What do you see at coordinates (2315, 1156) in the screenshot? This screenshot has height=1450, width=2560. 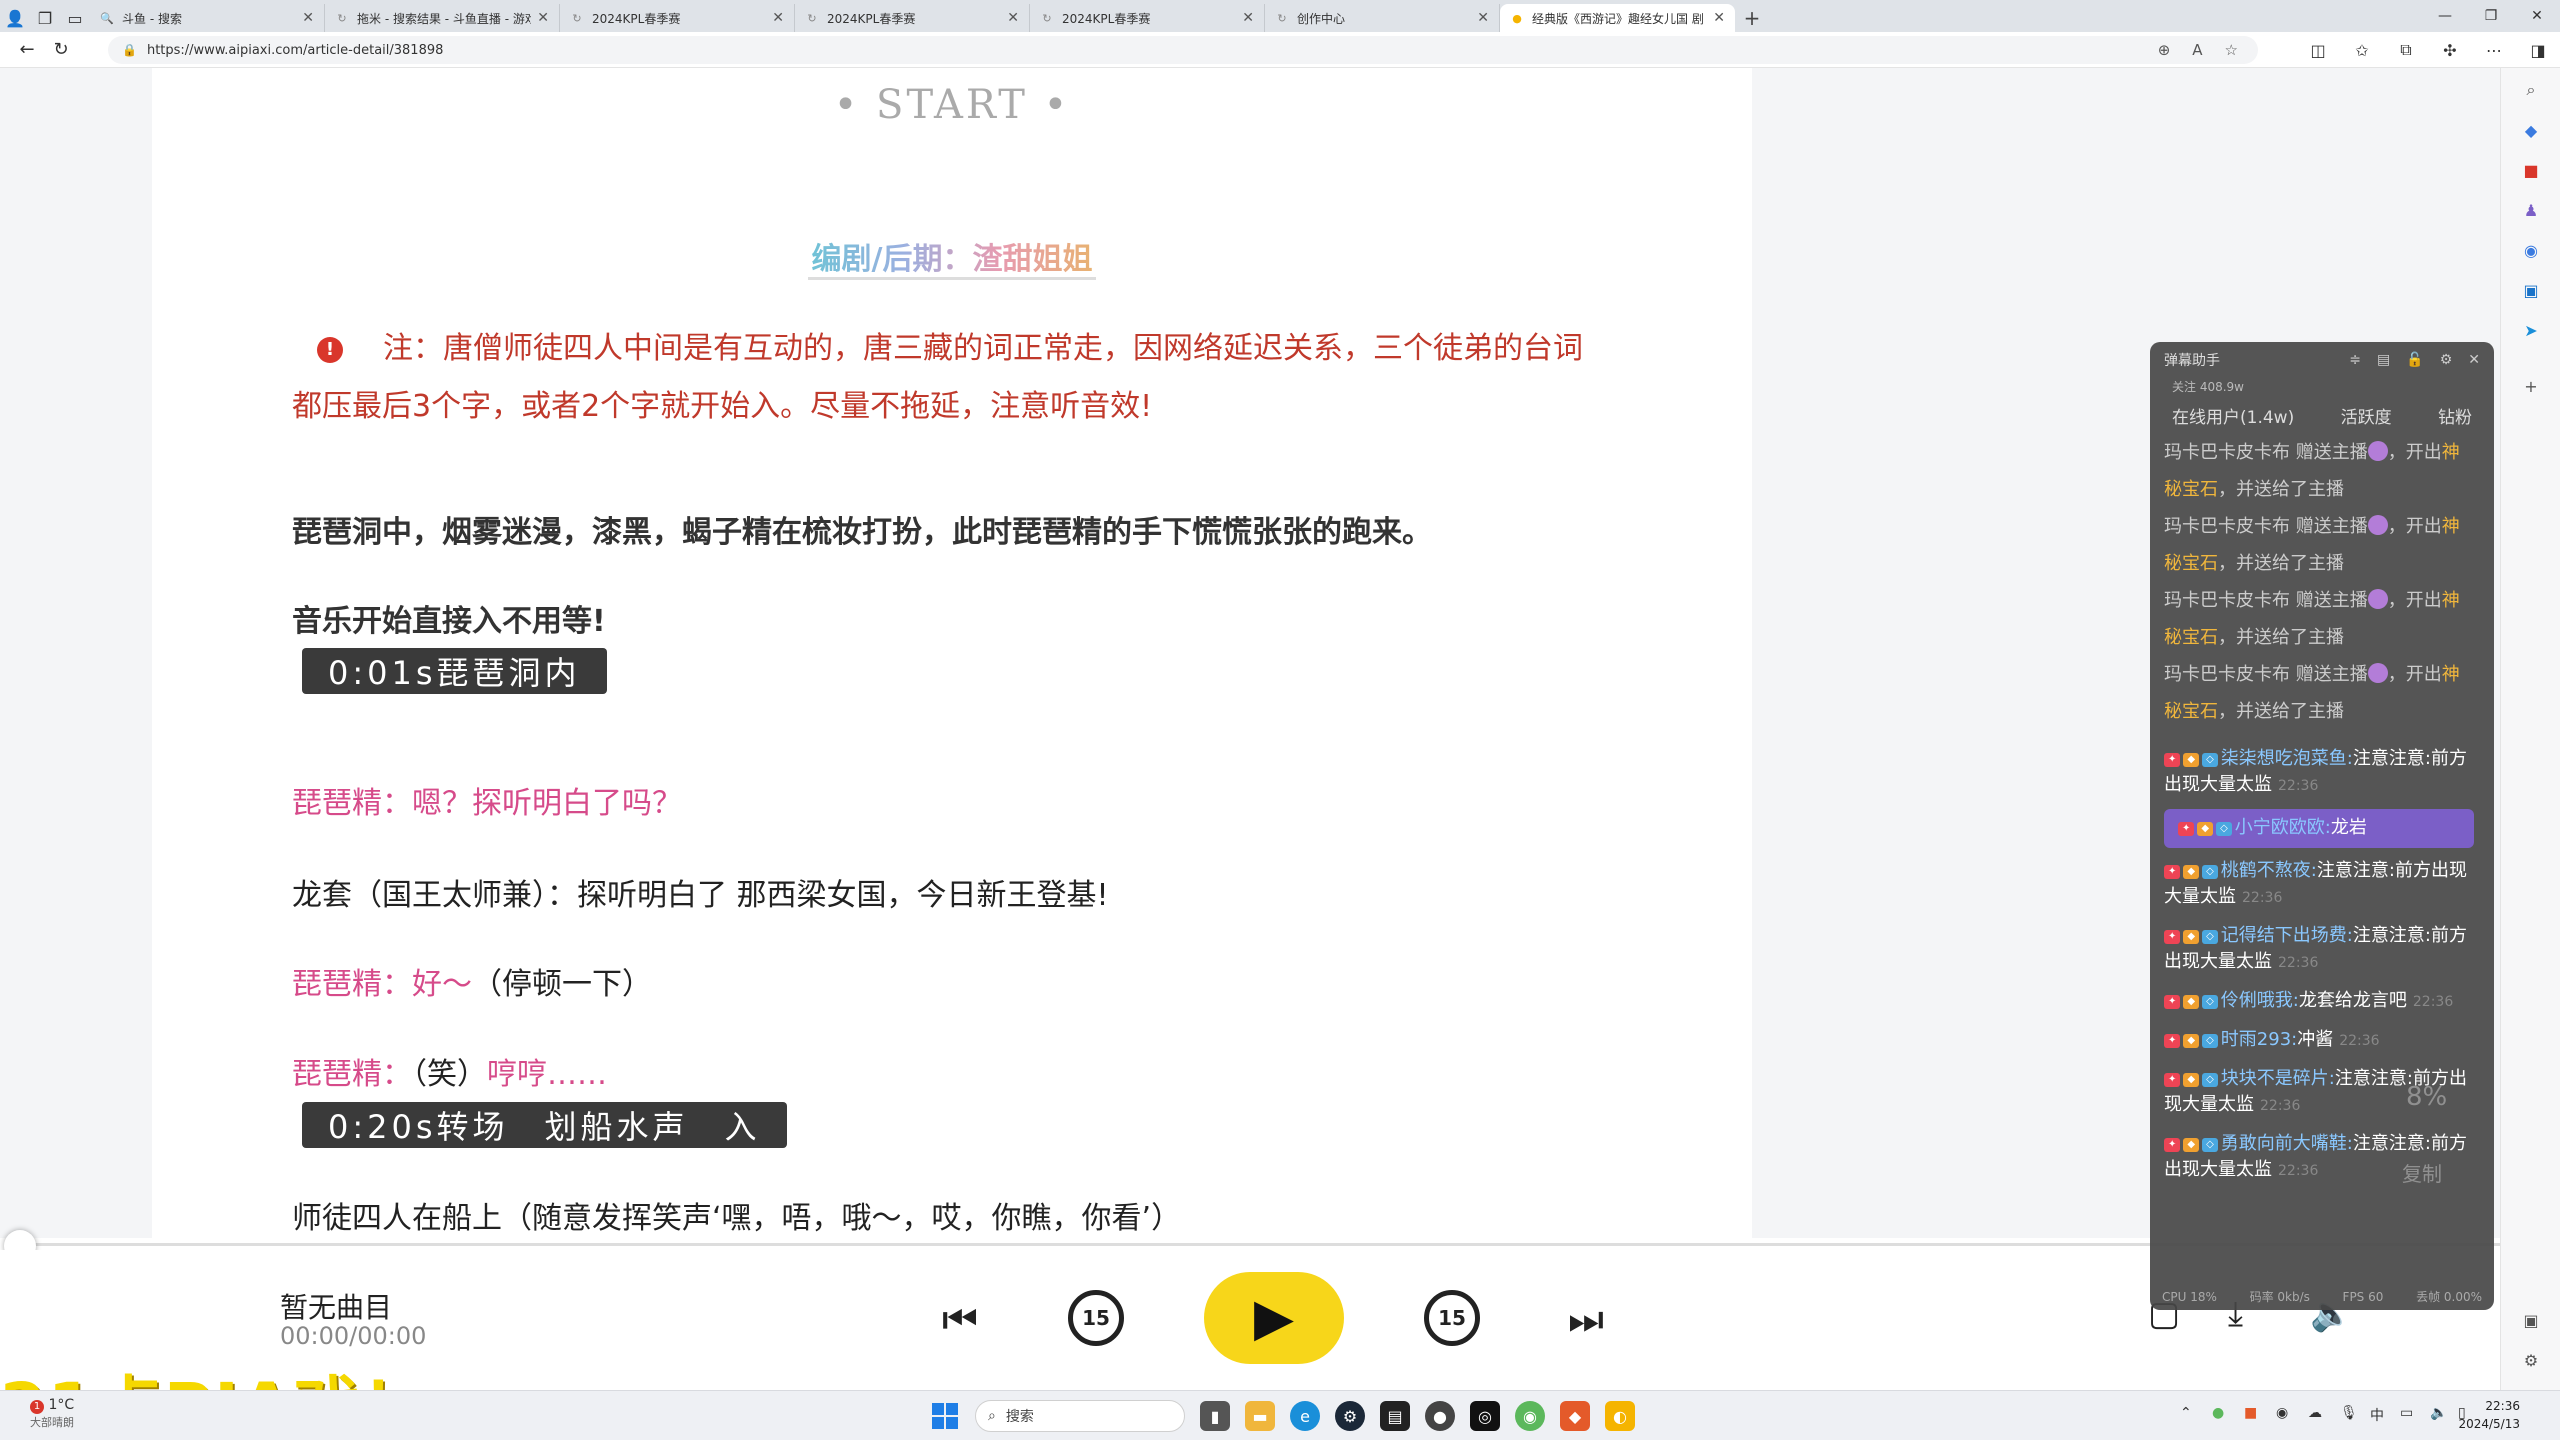 I see `message-item: ✦ ◆ ◇ 勇敢向前大嘴鞋:注意注意:前方出现大量太监 22:36` at bounding box center [2315, 1156].